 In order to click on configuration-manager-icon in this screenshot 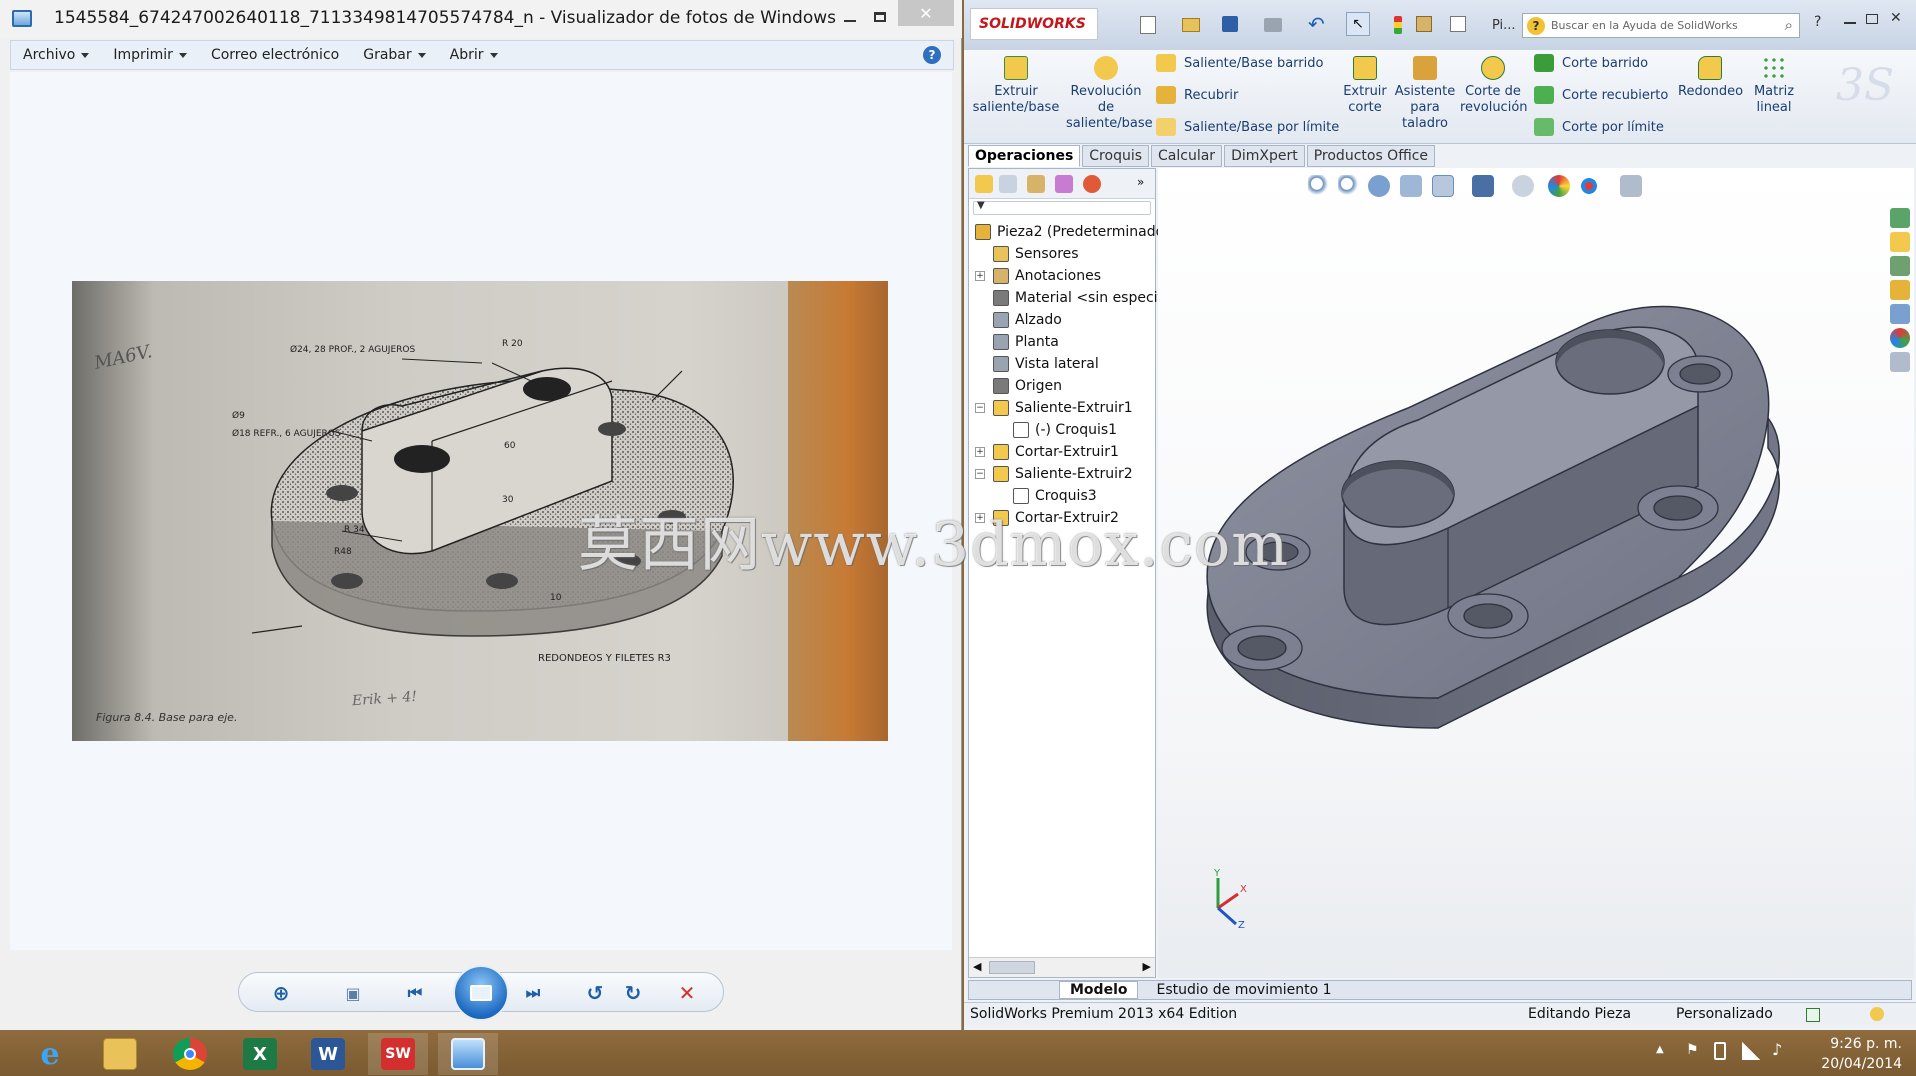, I will do `click(1036, 184)`.